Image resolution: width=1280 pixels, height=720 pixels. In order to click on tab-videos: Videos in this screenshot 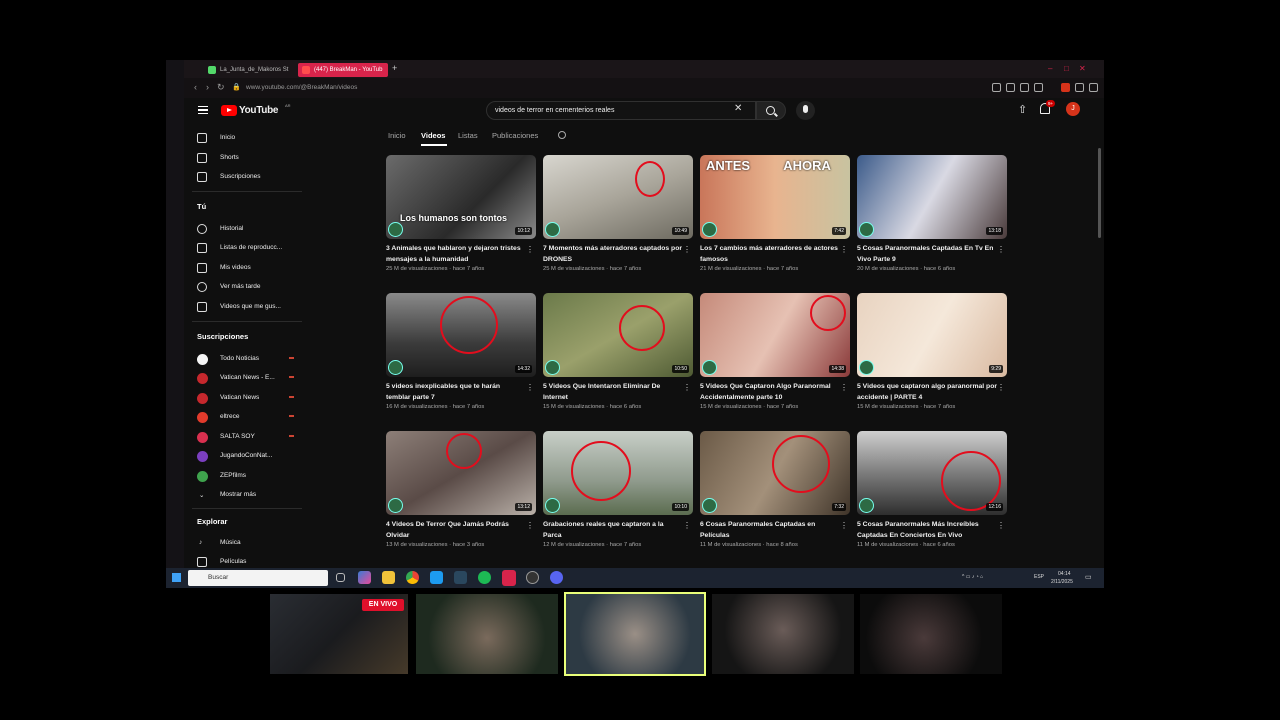, I will do `click(433, 135)`.